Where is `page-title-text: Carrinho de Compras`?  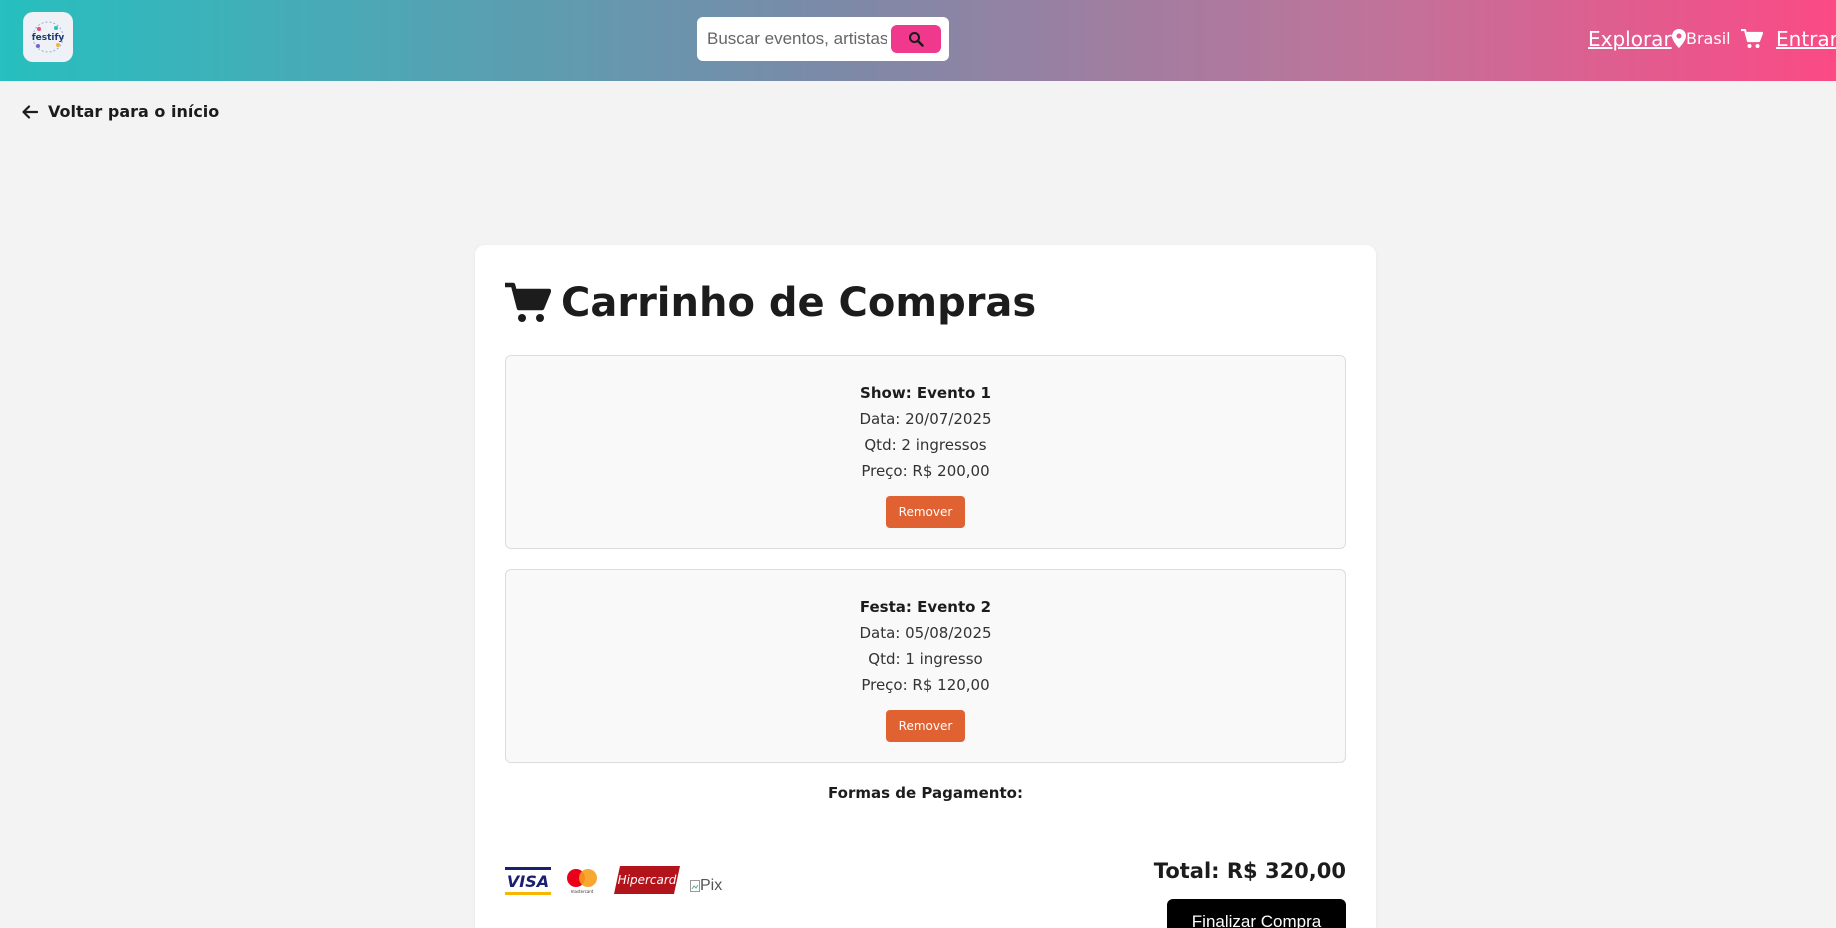
page-title-text: Carrinho de Compras is located at coordinates (799, 303).